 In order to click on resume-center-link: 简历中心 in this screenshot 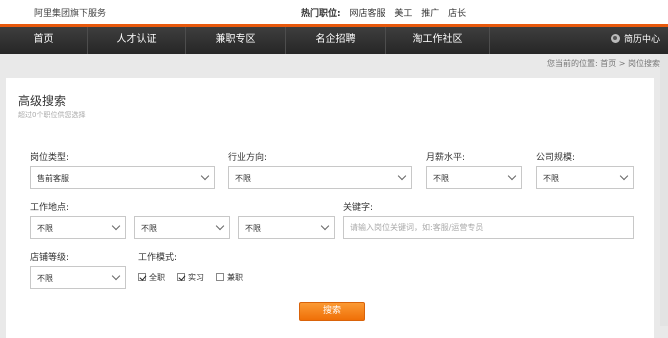, I will do `click(635, 40)`.